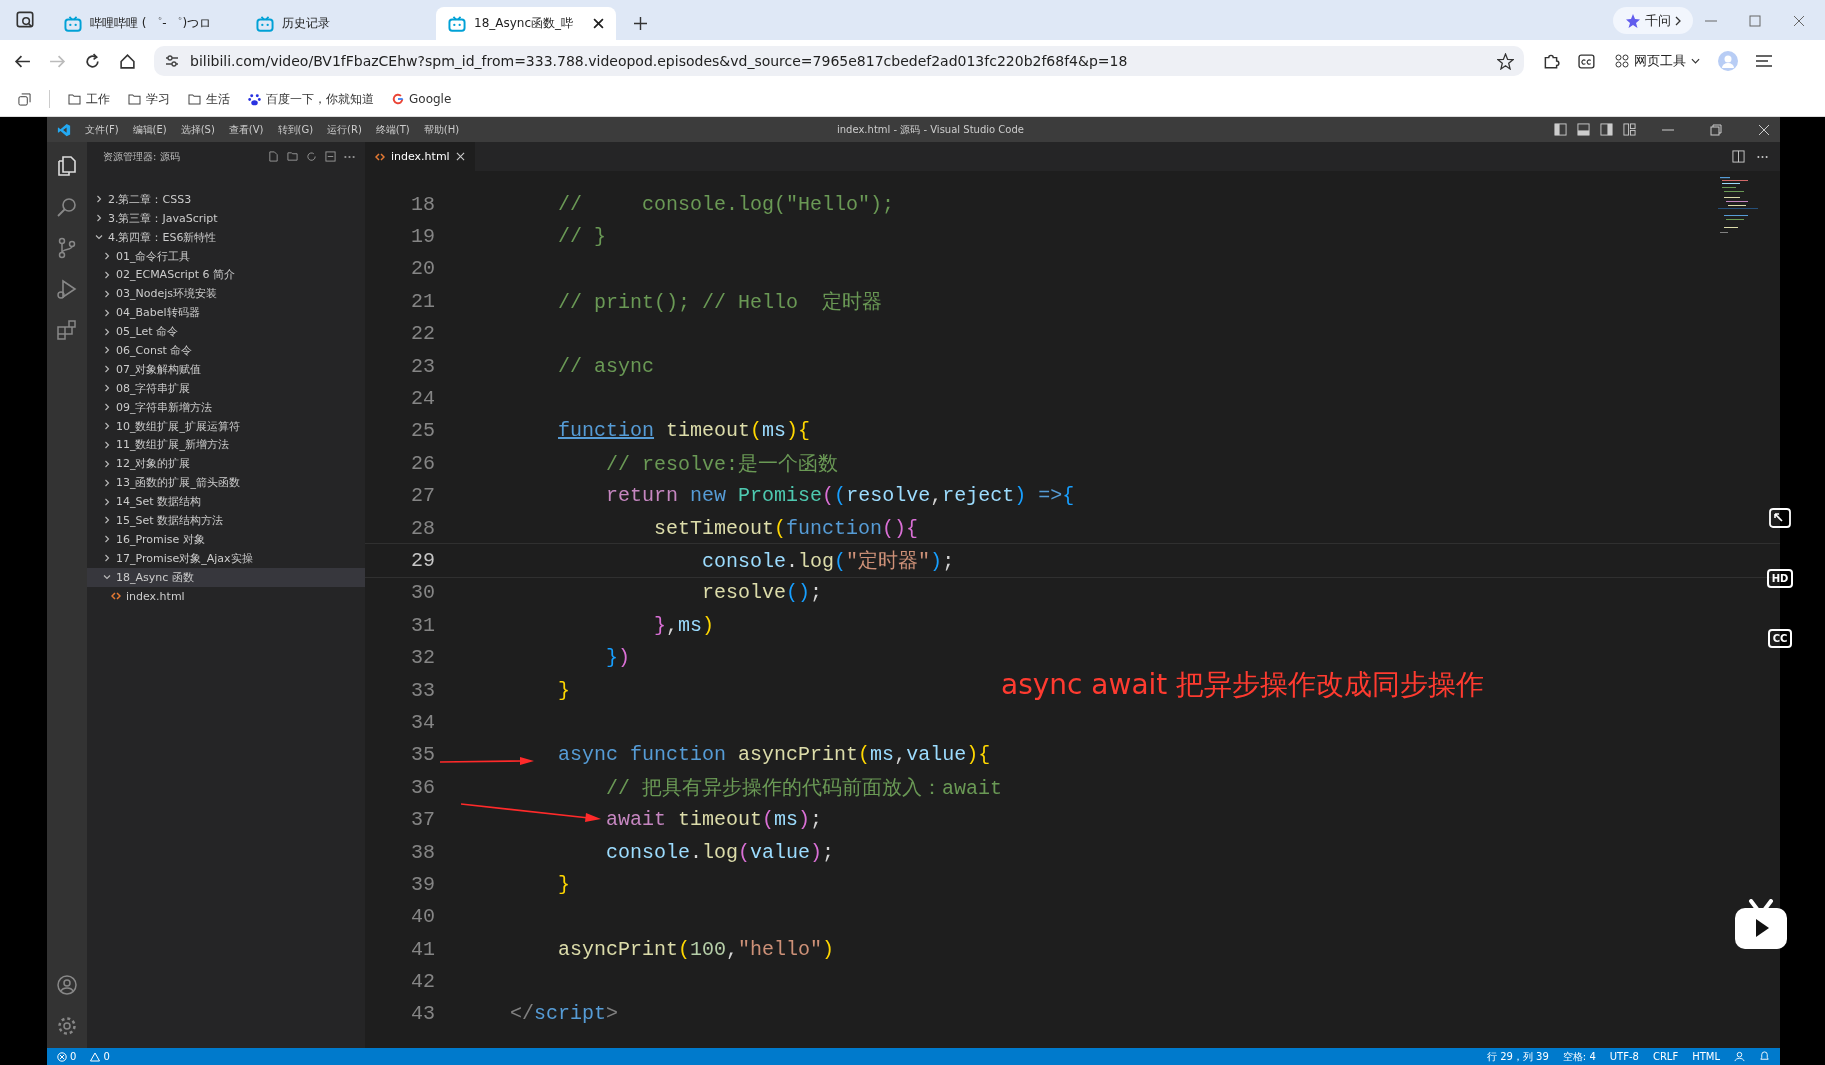 The image size is (1825, 1065). Describe the element at coordinates (92, 61) in the screenshot. I see `reload-icon` at that location.